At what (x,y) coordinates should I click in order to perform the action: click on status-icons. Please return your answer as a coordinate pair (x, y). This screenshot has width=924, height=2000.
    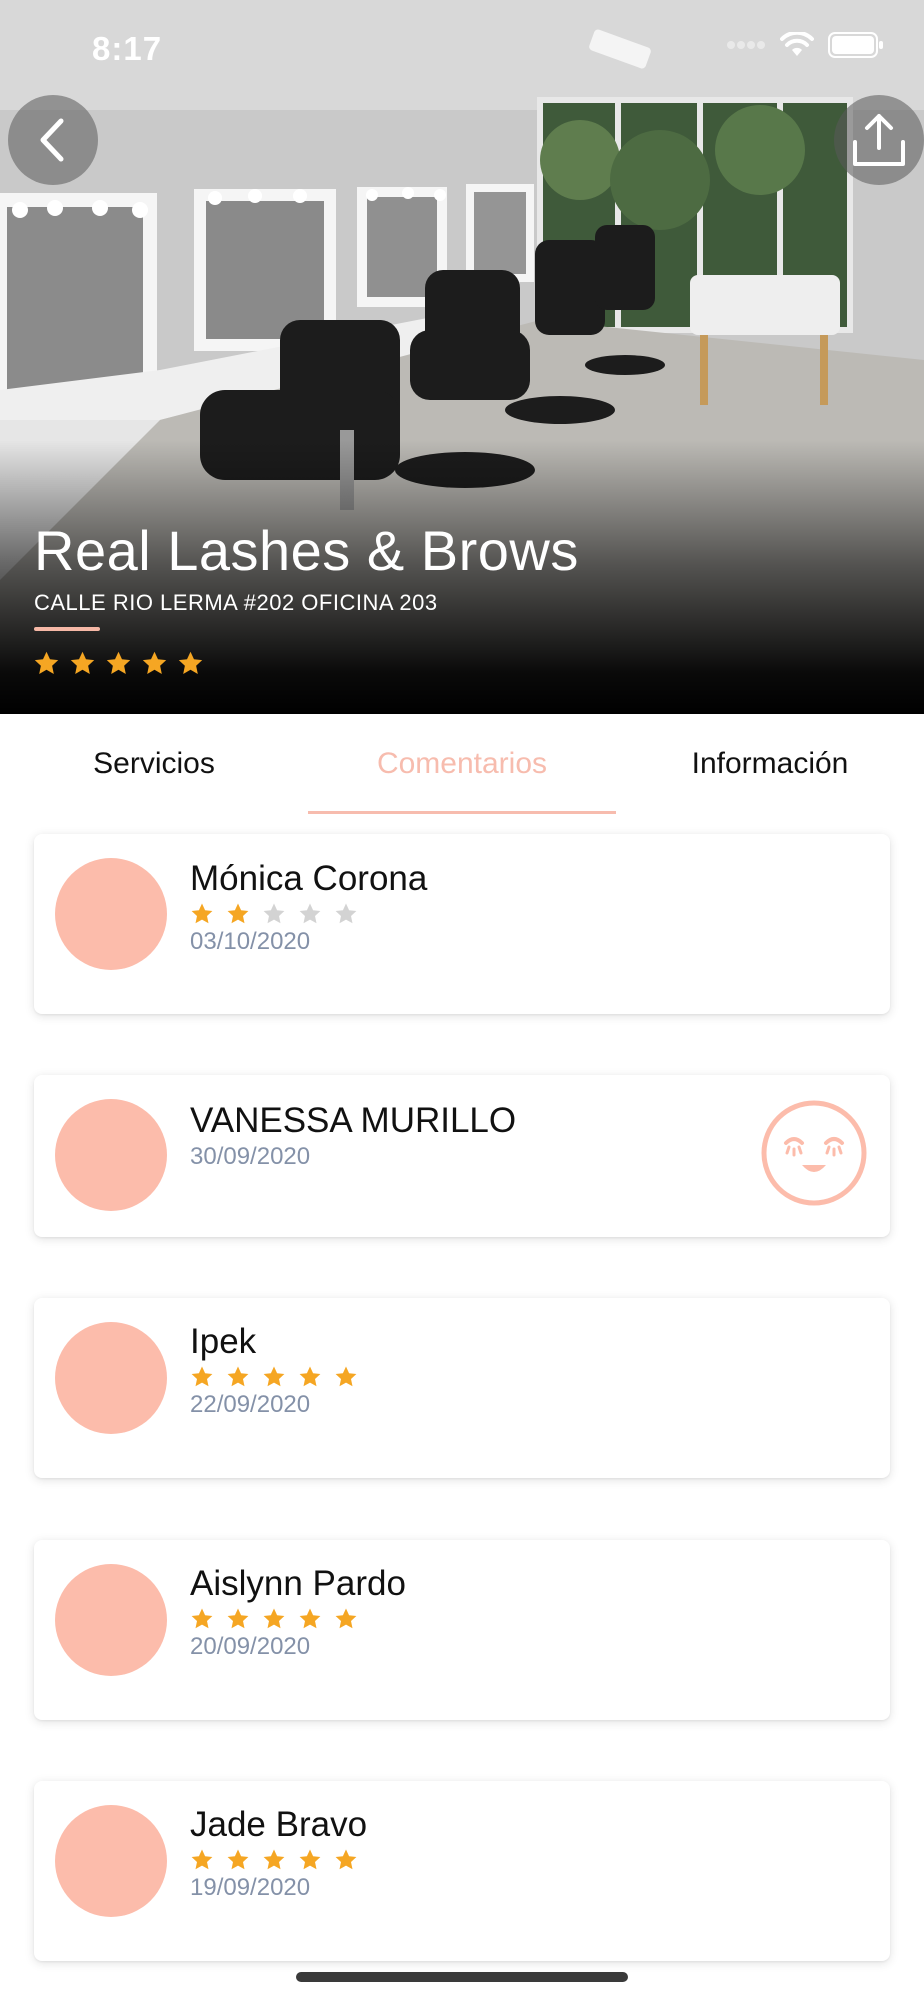
    Looking at the image, I should click on (805, 45).